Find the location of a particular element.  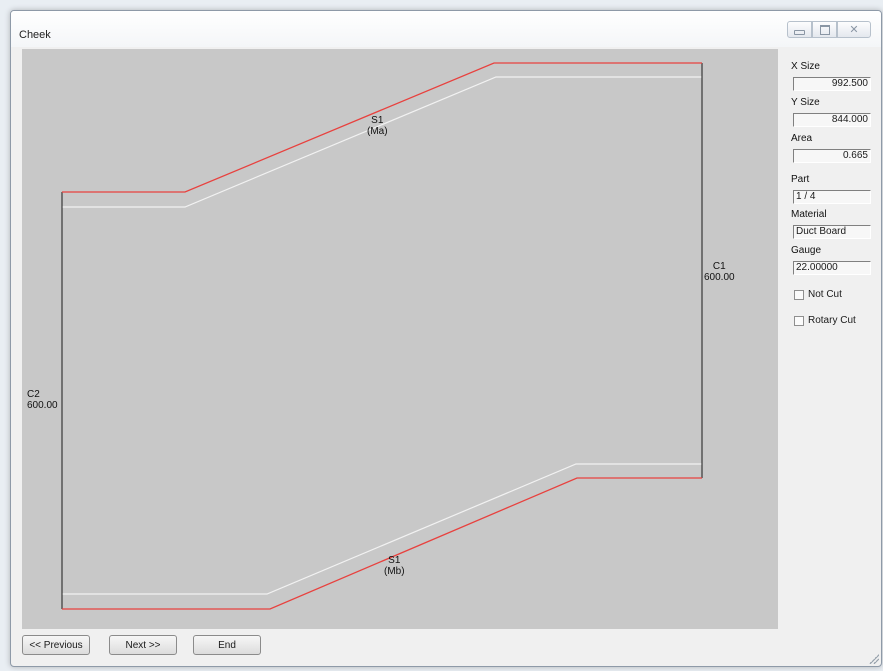

right-edge-label: C1 600.00 is located at coordinates (719, 272).